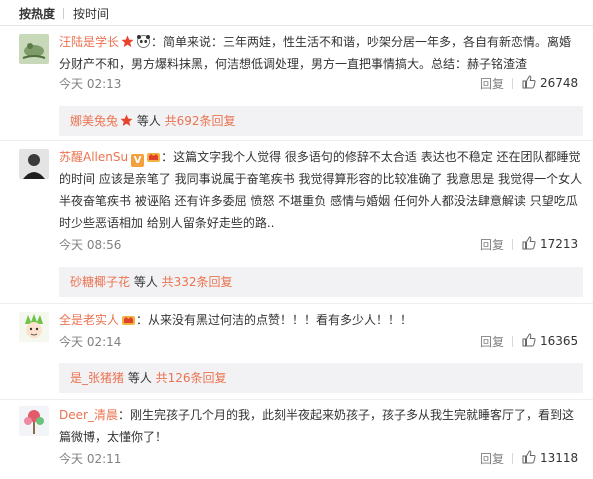 This screenshot has height=479, width=593. Describe the element at coordinates (559, 458) in the screenshot. I see `like-count: 13118` at that location.